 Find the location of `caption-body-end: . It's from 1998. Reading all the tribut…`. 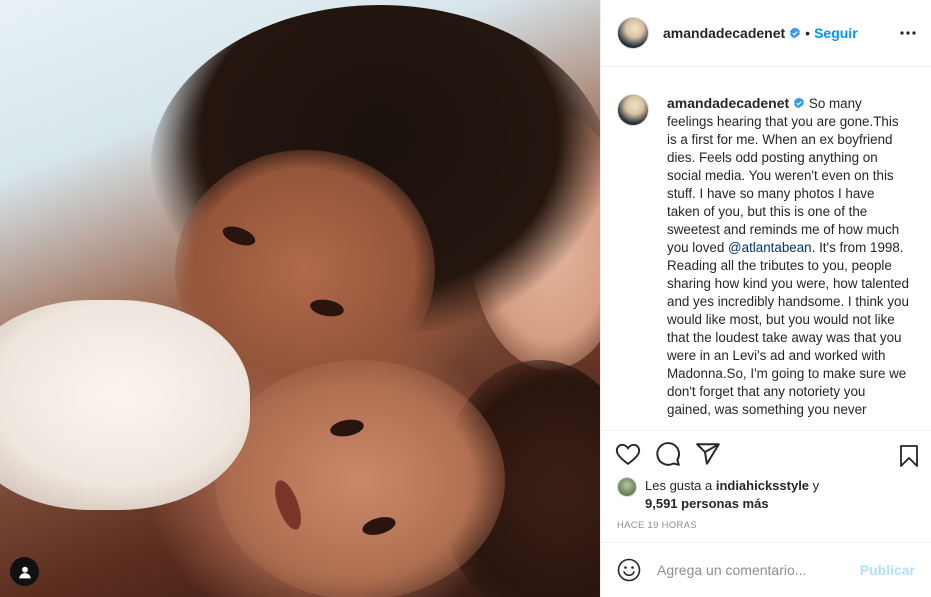

caption-body-end: . It's from 1998. Reading all the tribut… is located at coordinates (788, 328).